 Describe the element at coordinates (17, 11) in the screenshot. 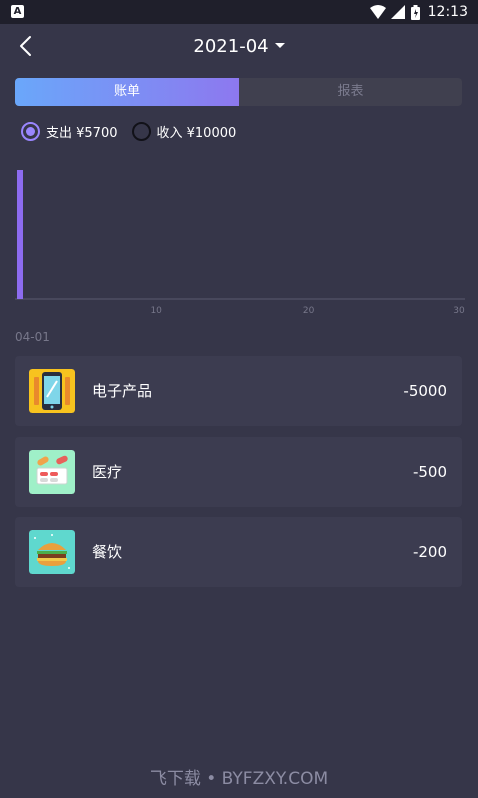

I see `notification-icon: A` at that location.